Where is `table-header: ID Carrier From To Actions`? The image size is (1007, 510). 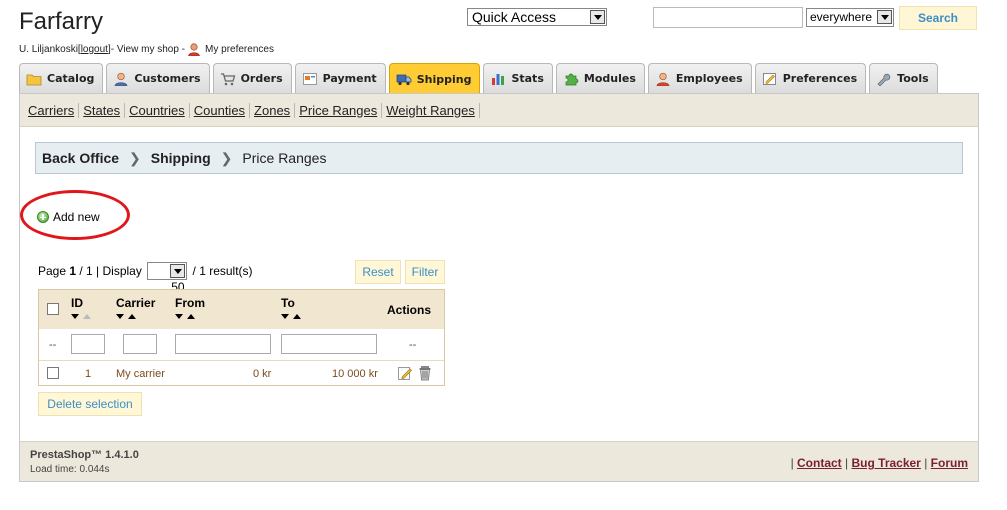 table-header: ID Carrier From To Actions is located at coordinates (241, 309).